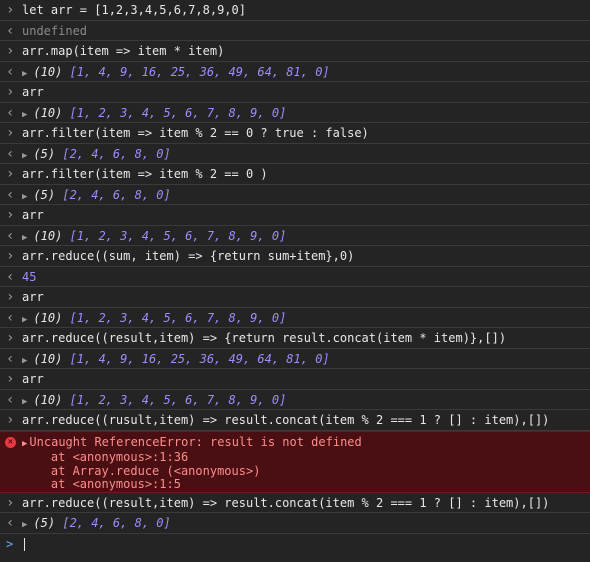 Image resolution: width=590 pixels, height=562 pixels. I want to click on output-value: 45, so click(29, 276).